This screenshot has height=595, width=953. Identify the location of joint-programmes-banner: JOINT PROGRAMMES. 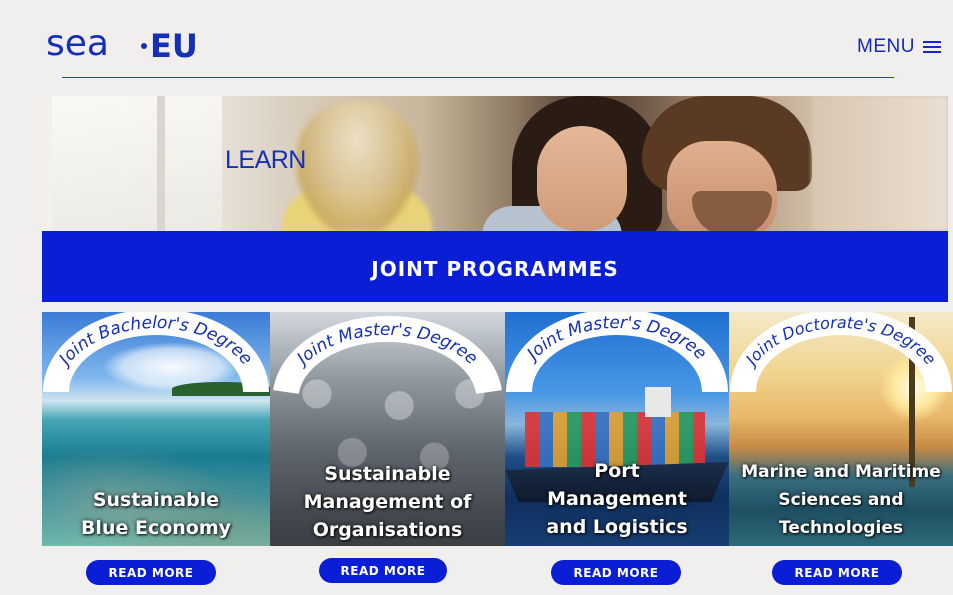
(495, 266).